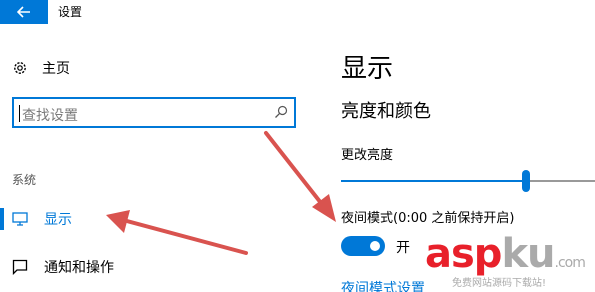 This screenshot has height=292, width=595. What do you see at coordinates (20, 219) in the screenshot?
I see `monitor-icon` at bounding box center [20, 219].